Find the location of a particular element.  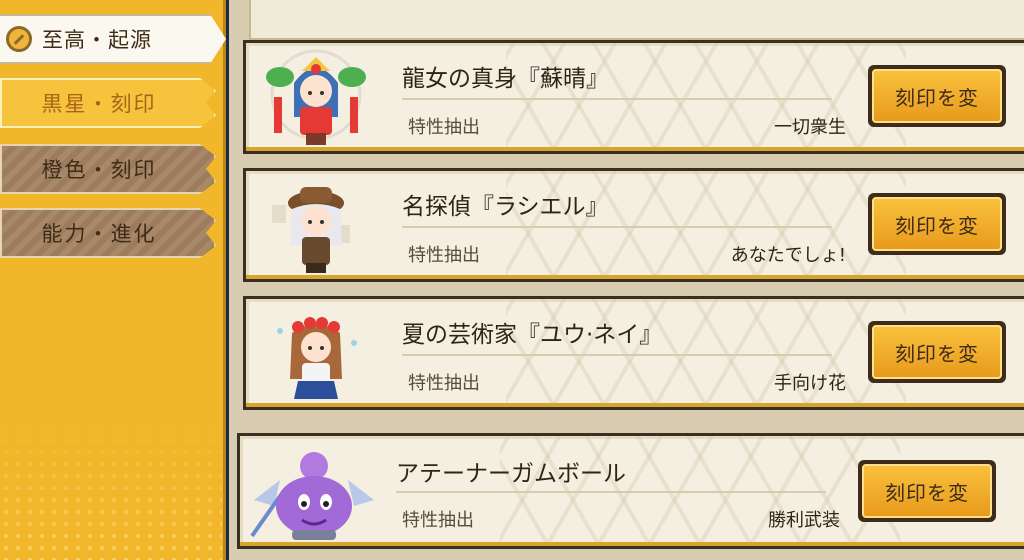

detective-avatar-icon is located at coordinates (316, 227).